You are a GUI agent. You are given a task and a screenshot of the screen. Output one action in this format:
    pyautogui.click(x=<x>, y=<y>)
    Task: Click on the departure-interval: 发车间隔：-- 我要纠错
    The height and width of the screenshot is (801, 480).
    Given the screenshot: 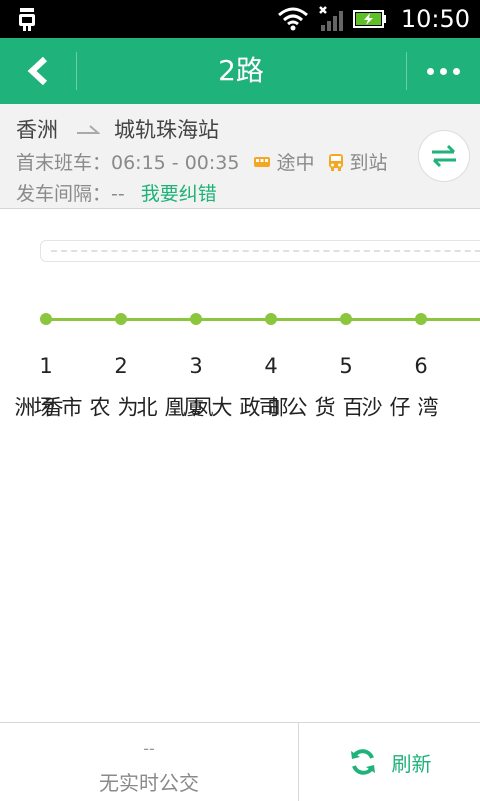 What is the action you would take?
    pyautogui.click(x=116, y=192)
    